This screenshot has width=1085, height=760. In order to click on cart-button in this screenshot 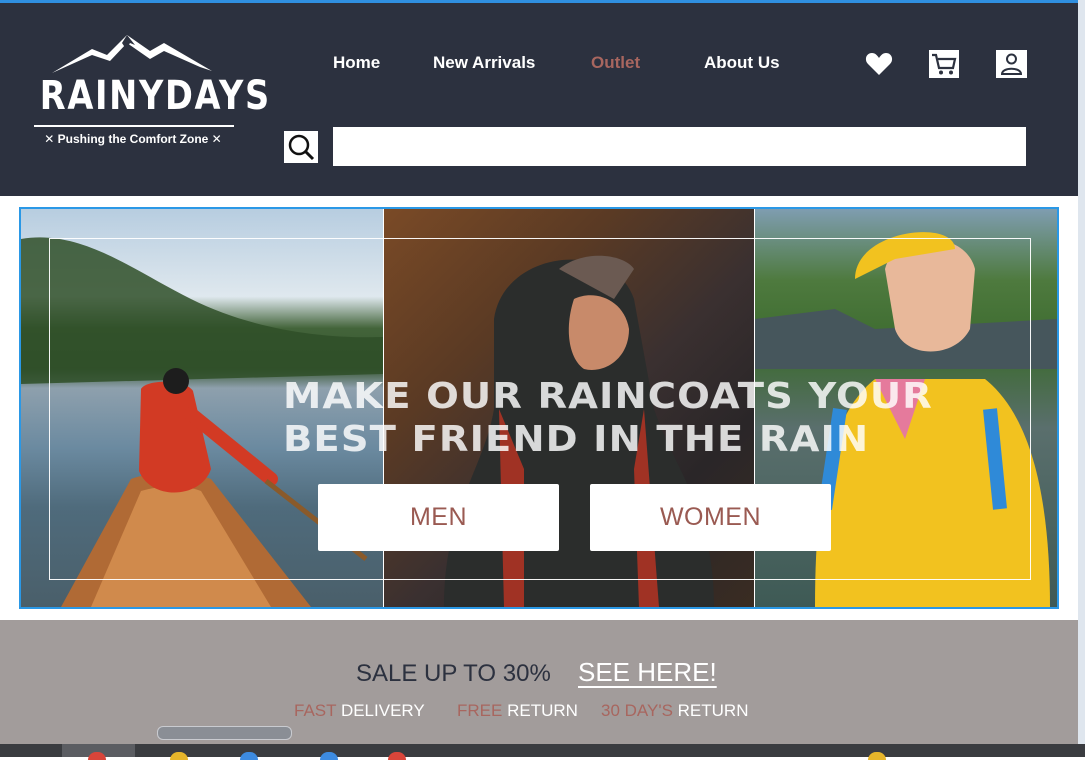, I will do `click(944, 64)`.